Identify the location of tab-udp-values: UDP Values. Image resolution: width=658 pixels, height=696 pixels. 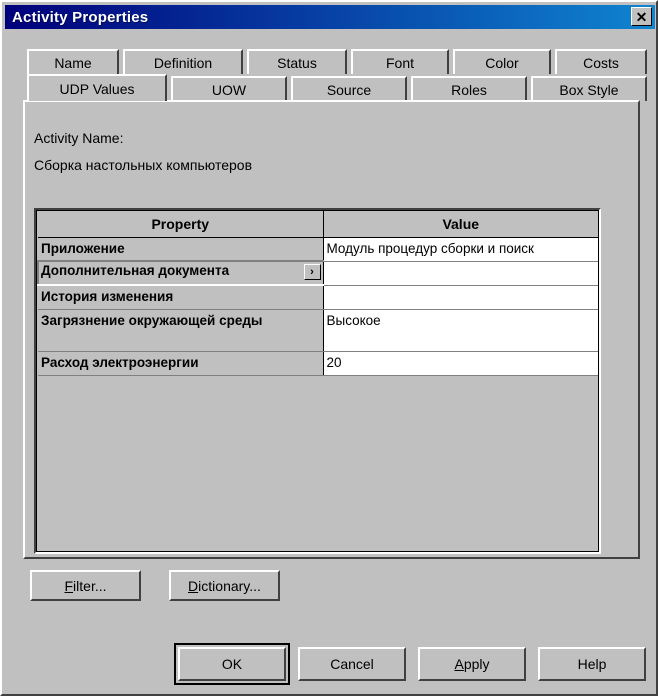
(97, 87).